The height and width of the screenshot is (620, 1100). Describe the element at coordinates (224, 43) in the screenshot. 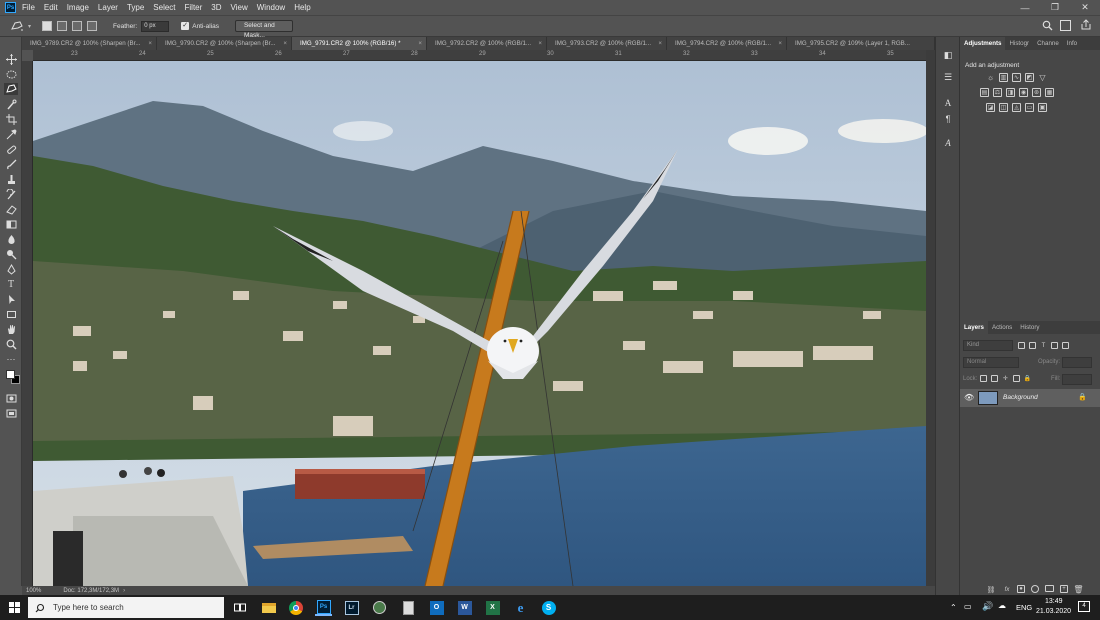

I see `tab-img-9790: IMG_9790.CR2 @ 100% (Sharpen (Br... ×` at that location.